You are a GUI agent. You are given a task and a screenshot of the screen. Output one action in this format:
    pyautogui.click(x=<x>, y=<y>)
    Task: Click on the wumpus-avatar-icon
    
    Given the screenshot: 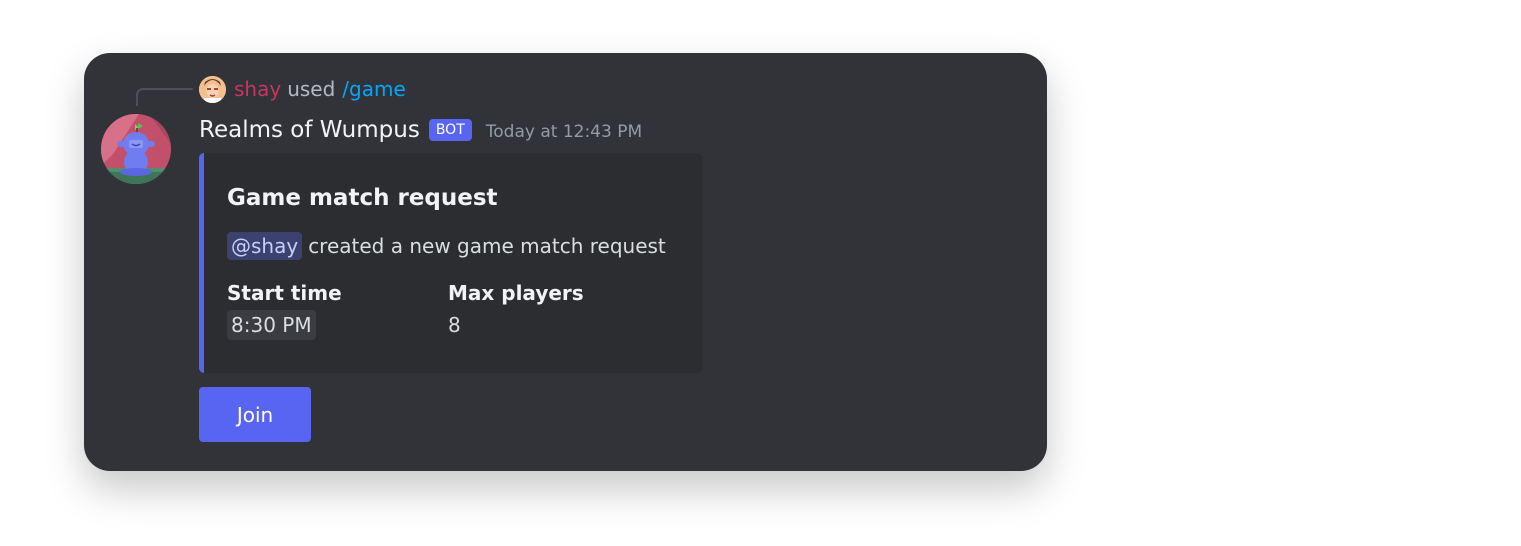 What is the action you would take?
    pyautogui.click(x=136, y=149)
    